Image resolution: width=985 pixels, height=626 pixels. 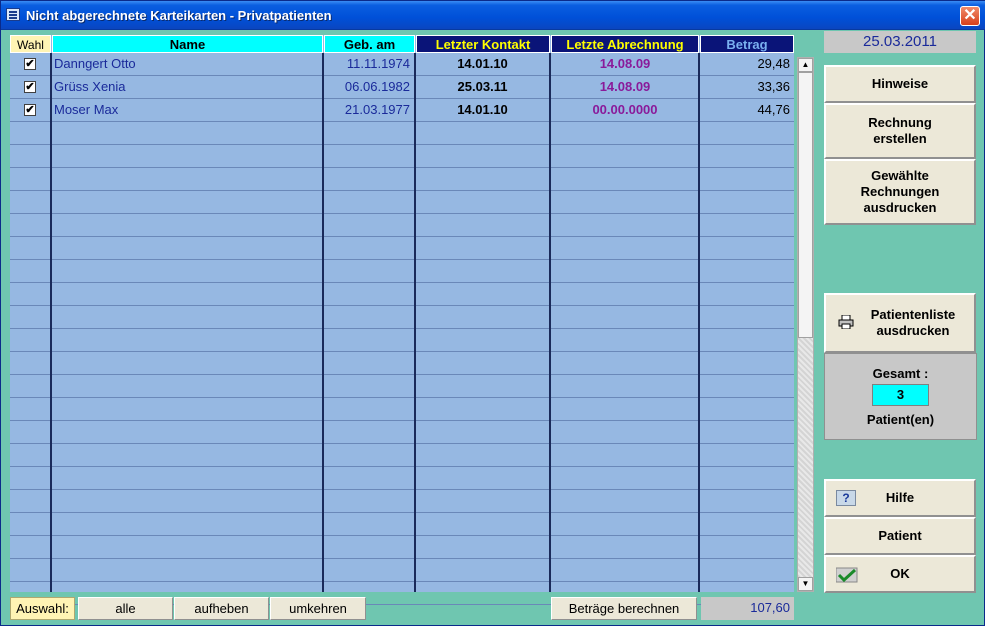 I want to click on scroll-thumb, so click(x=805, y=205).